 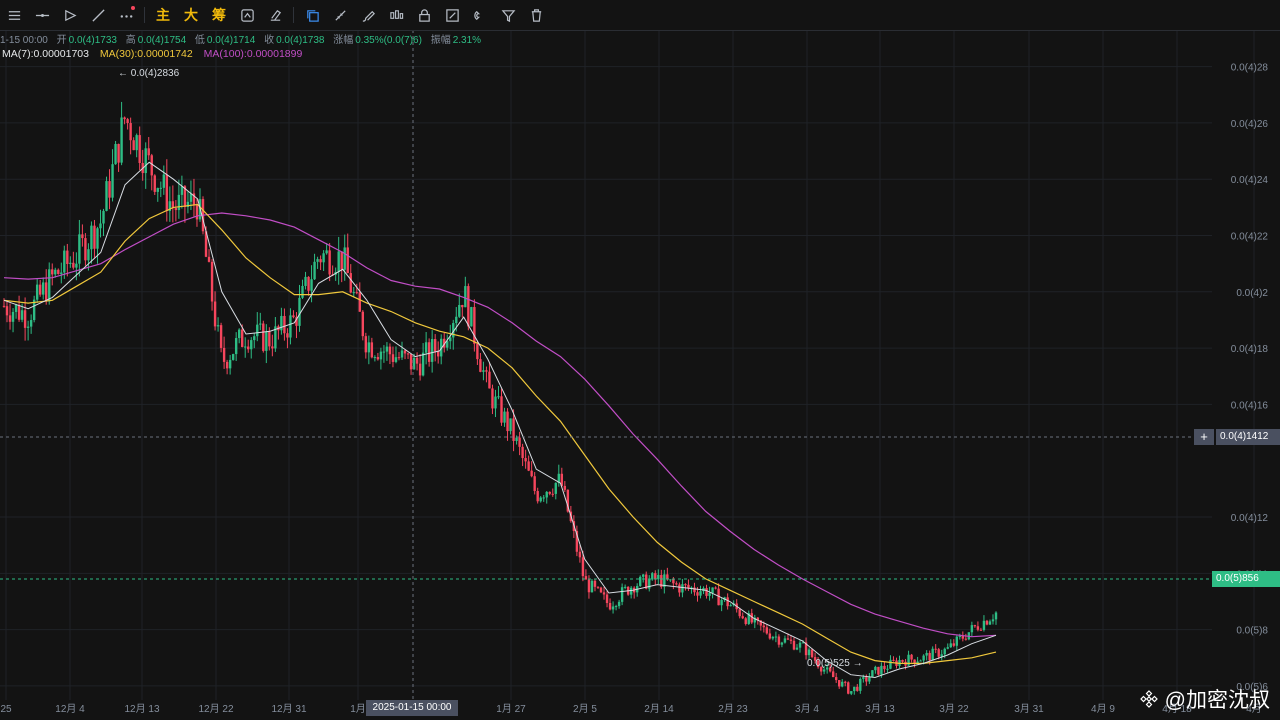 What do you see at coordinates (42, 15) in the screenshot?
I see `horizontal-line-icon` at bounding box center [42, 15].